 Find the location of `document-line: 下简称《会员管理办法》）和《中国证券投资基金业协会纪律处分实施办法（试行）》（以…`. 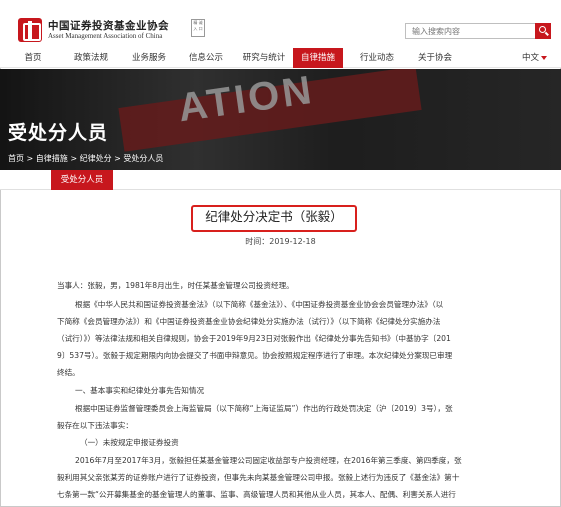

document-line: 下简称《会员管理办法》）和《中国证券投资基金业协会纪律处分实施办法（试行）》（以… is located at coordinates (249, 321).